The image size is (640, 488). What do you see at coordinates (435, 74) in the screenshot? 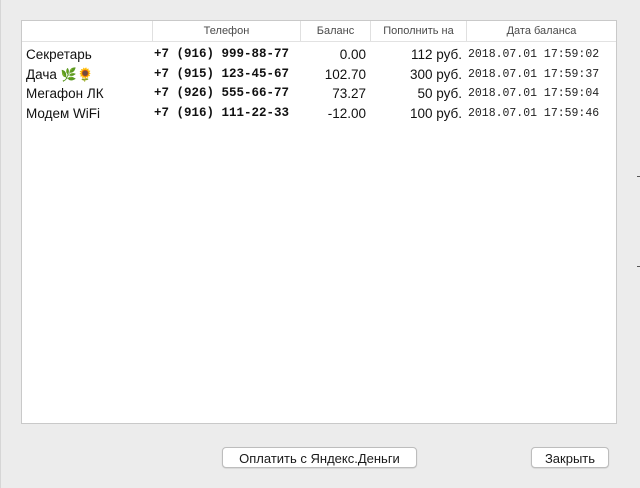
I see `row-topup: 300 руб.` at bounding box center [435, 74].